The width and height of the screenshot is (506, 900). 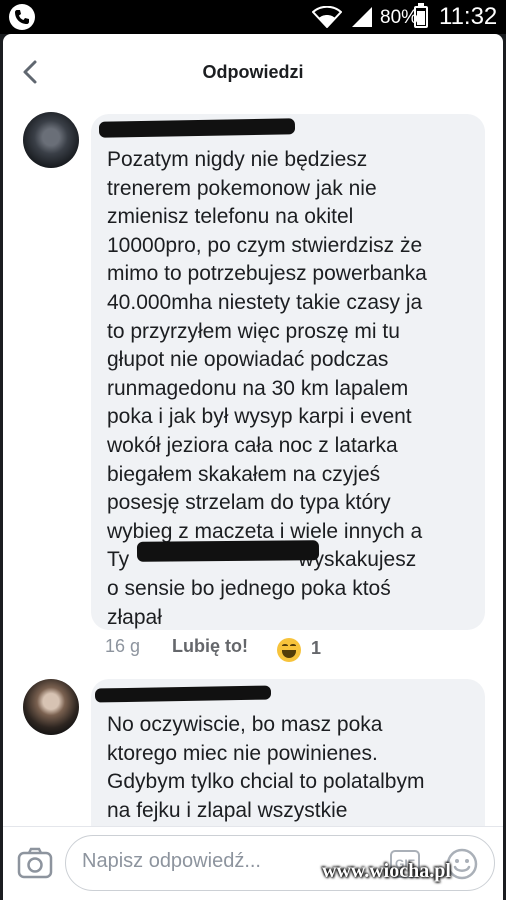 What do you see at coordinates (259, 417) in the screenshot?
I see `comment-line: poka i jak był wysyp karpi i event` at bounding box center [259, 417].